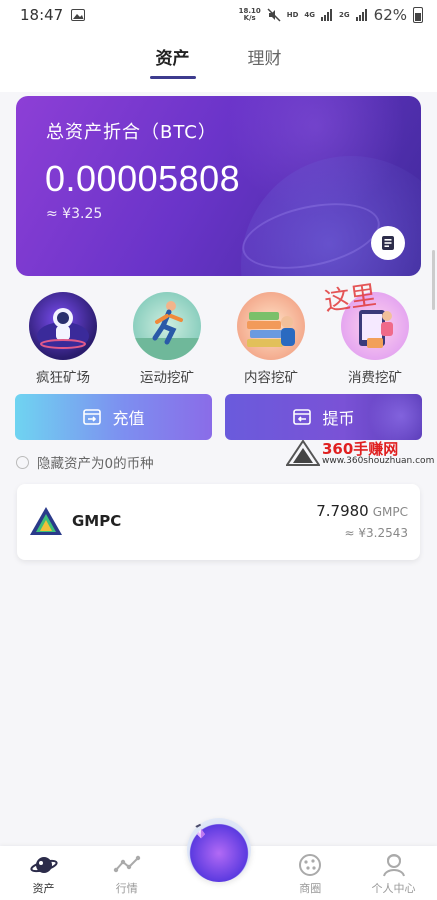  Describe the element at coordinates (302, 417) in the screenshot. I see `wallet-out-icon` at that location.